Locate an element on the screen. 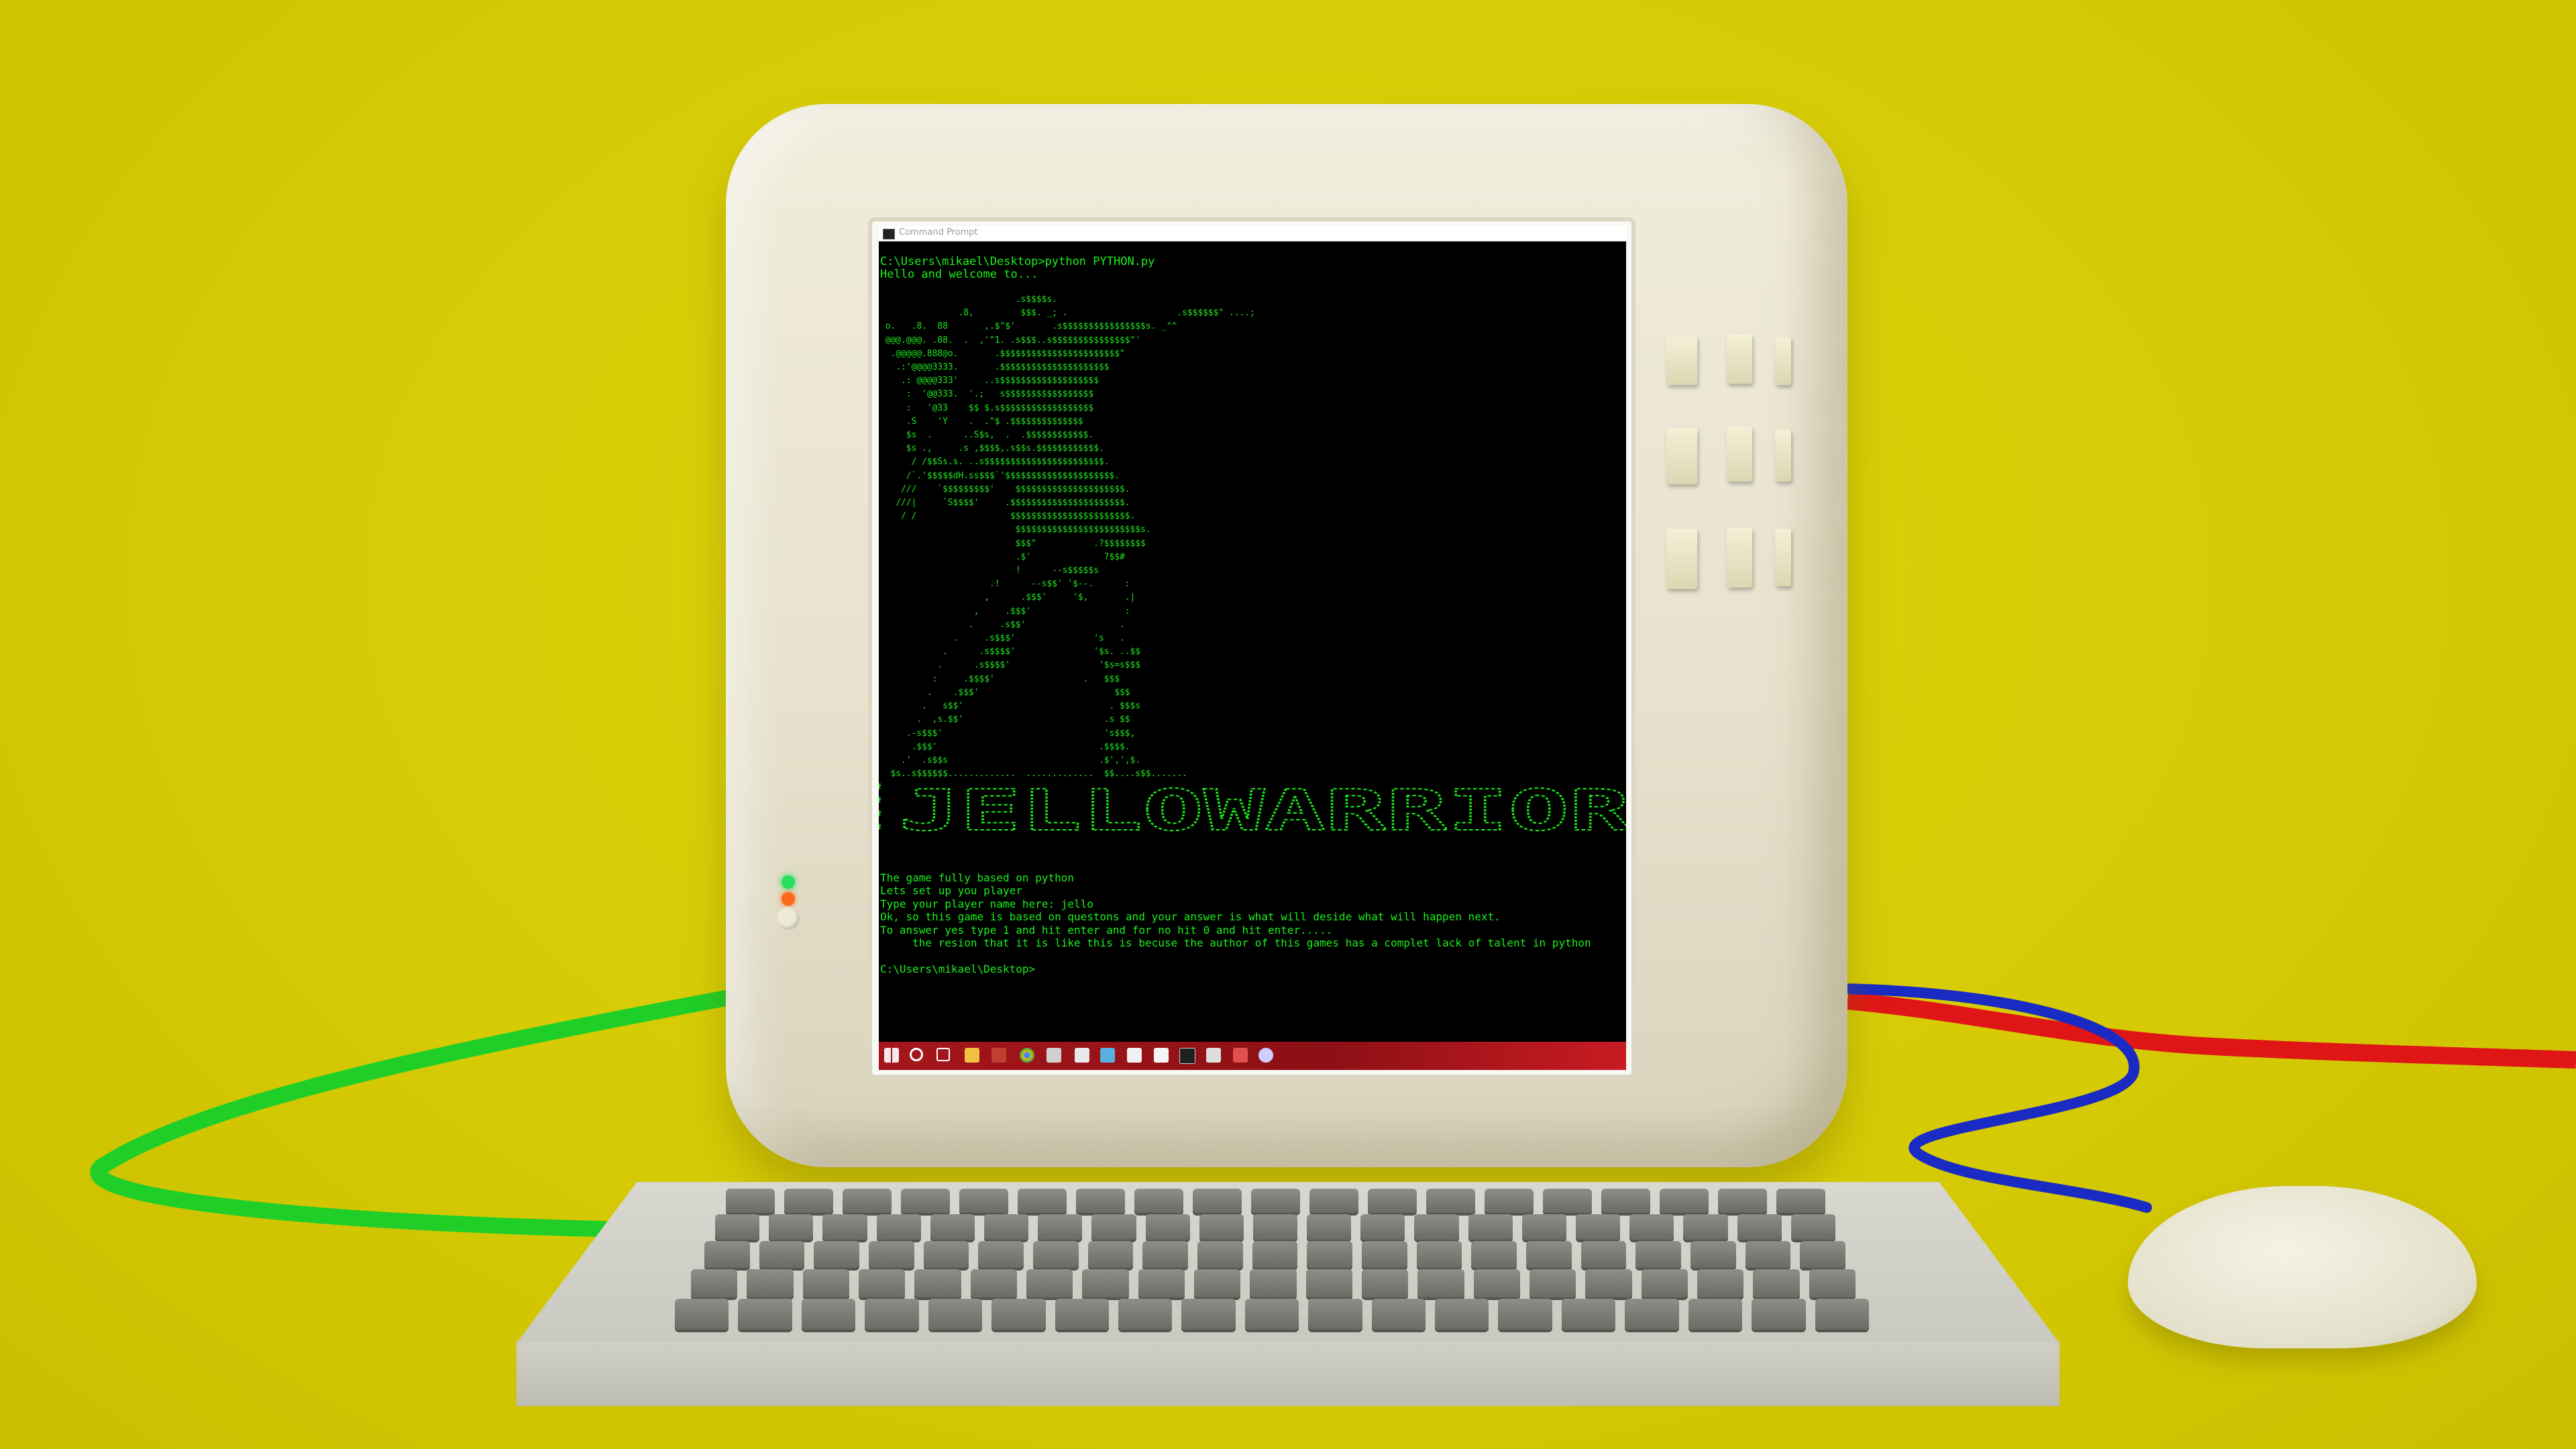  task-view-icon is located at coordinates (943, 1054).